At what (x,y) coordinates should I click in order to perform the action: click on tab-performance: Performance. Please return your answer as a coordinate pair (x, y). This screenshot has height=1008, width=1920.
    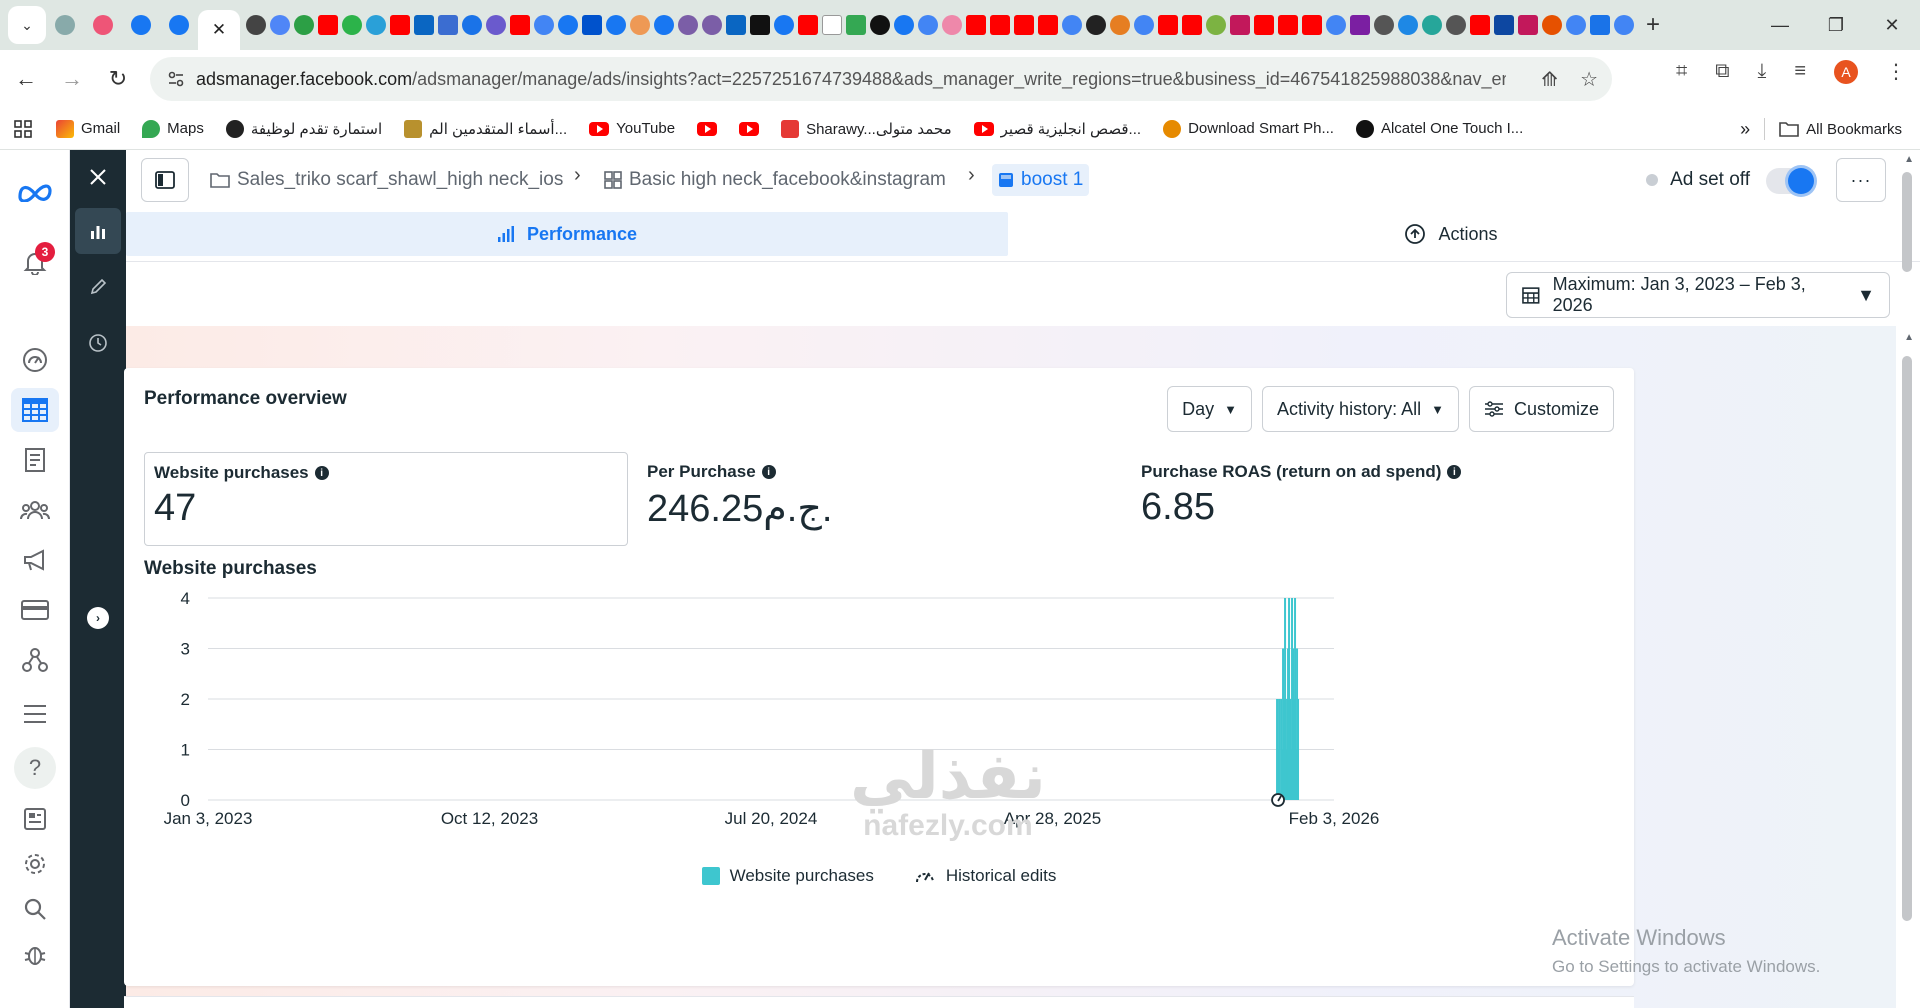
    Looking at the image, I should click on (567, 234).